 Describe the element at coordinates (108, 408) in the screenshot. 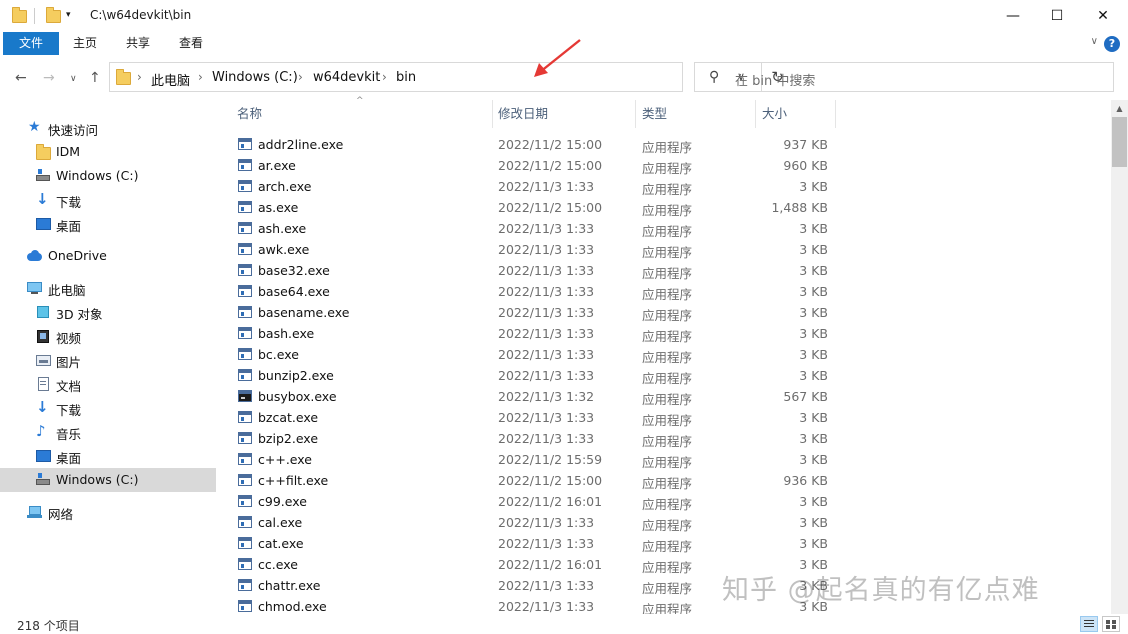

I see `sidebar-item-downloads: ↓ 下载` at that location.